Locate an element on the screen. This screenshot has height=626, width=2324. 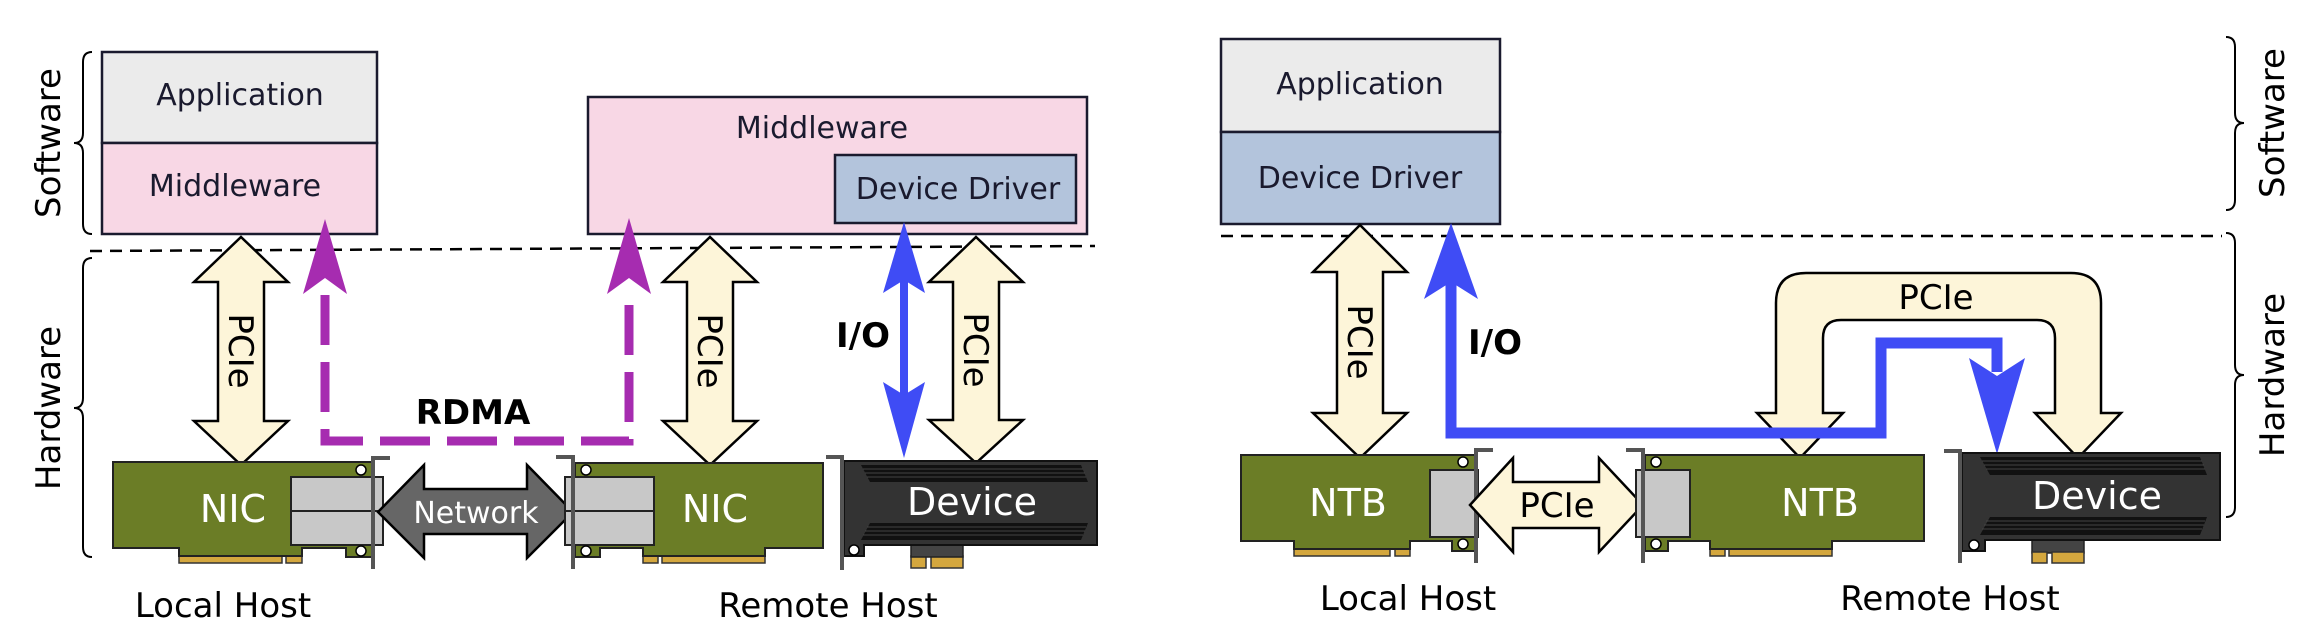
nic-card-local: NIC is located at coordinates (251, 512).